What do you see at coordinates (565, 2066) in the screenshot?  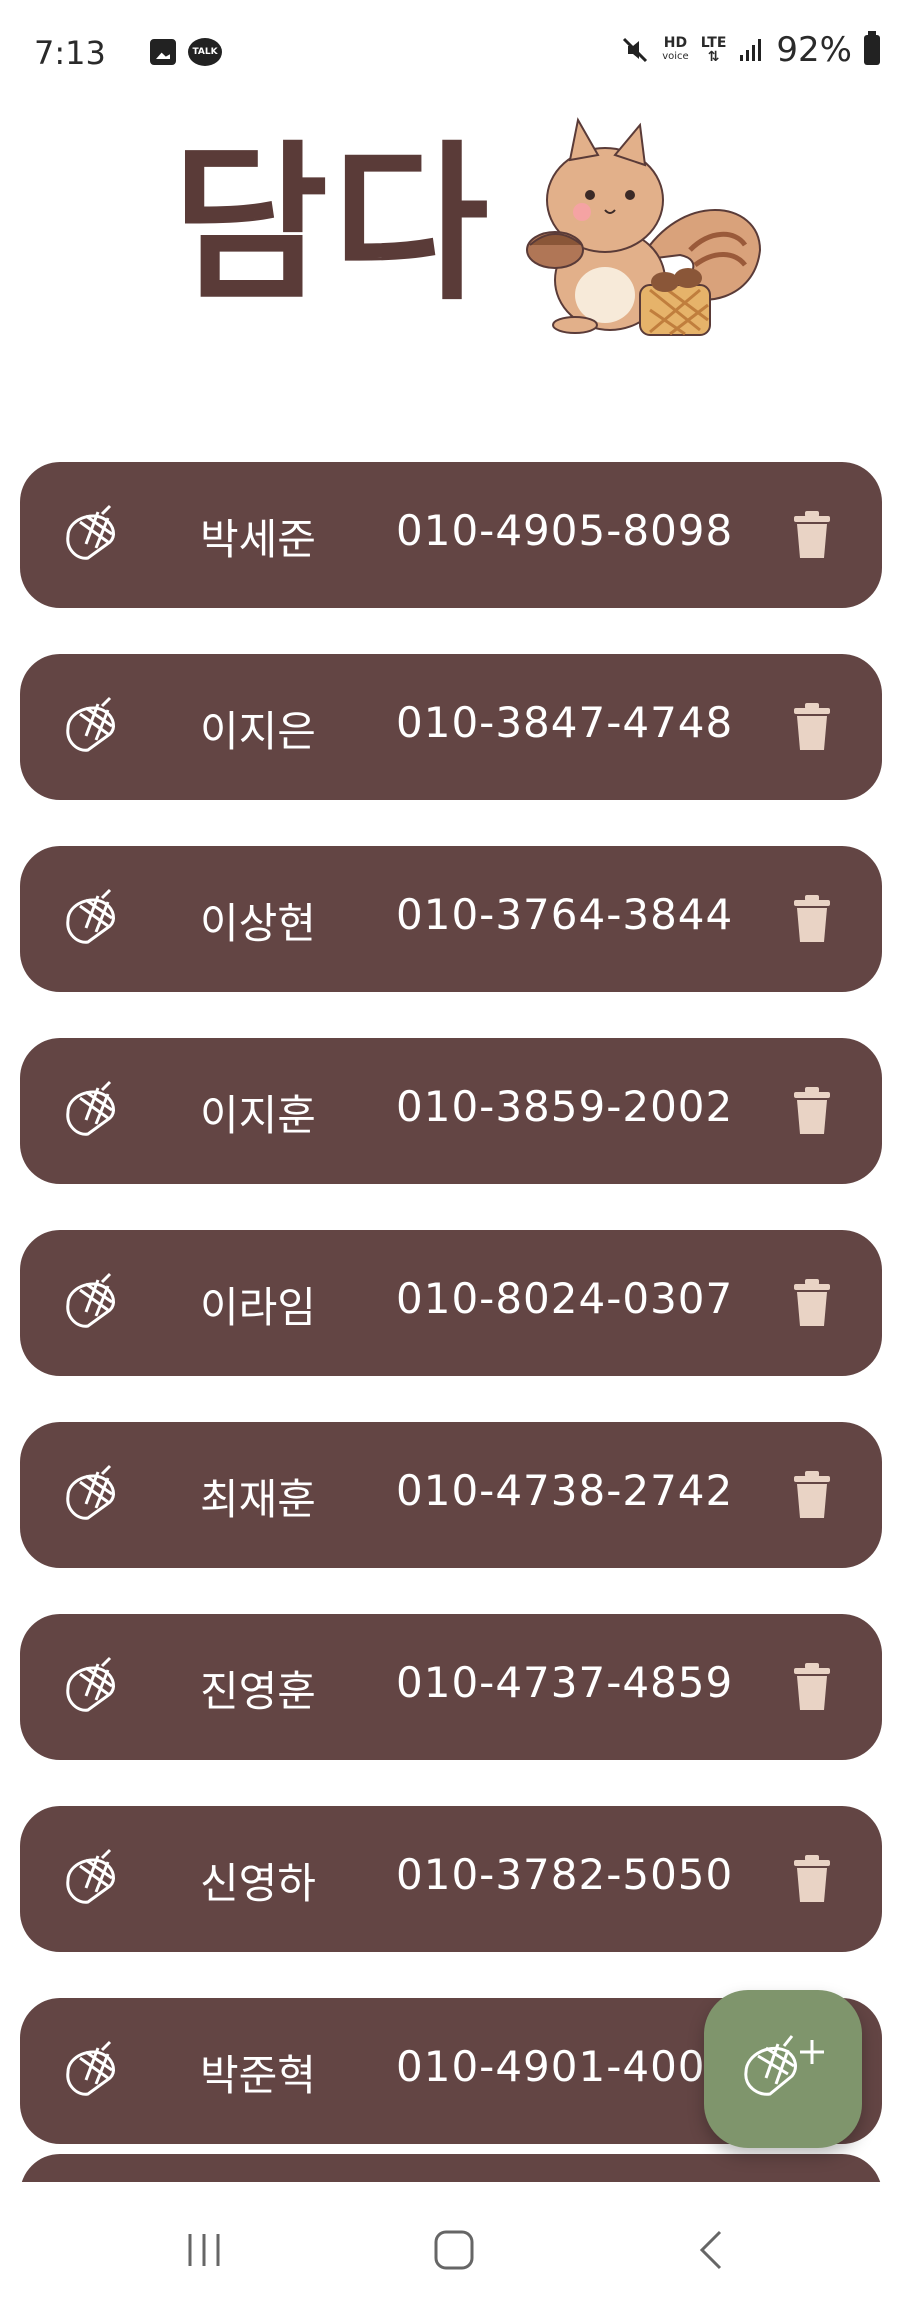 I see `contact-phone: 010-4901-4003` at bounding box center [565, 2066].